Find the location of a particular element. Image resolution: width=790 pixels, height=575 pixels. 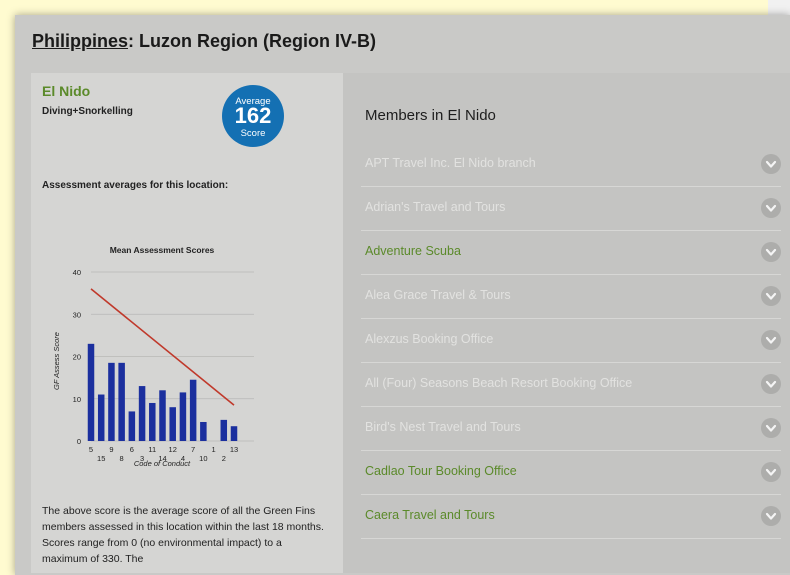

member-row: Alea Grace Travel & Tours is located at coordinates (571, 296).